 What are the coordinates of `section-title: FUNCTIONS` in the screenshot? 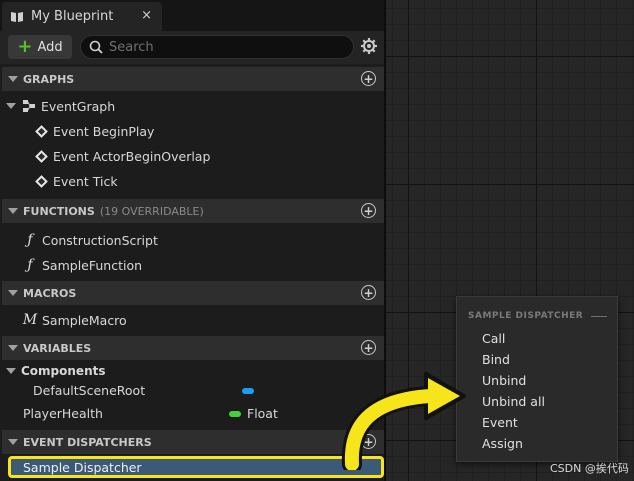 It's located at (59, 211).